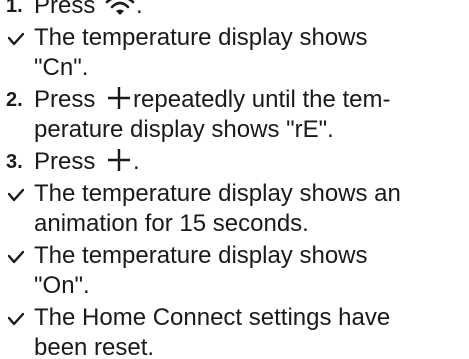 The height and width of the screenshot is (359, 469). I want to click on result-text: The Home Connect settings have, so click(212, 317).